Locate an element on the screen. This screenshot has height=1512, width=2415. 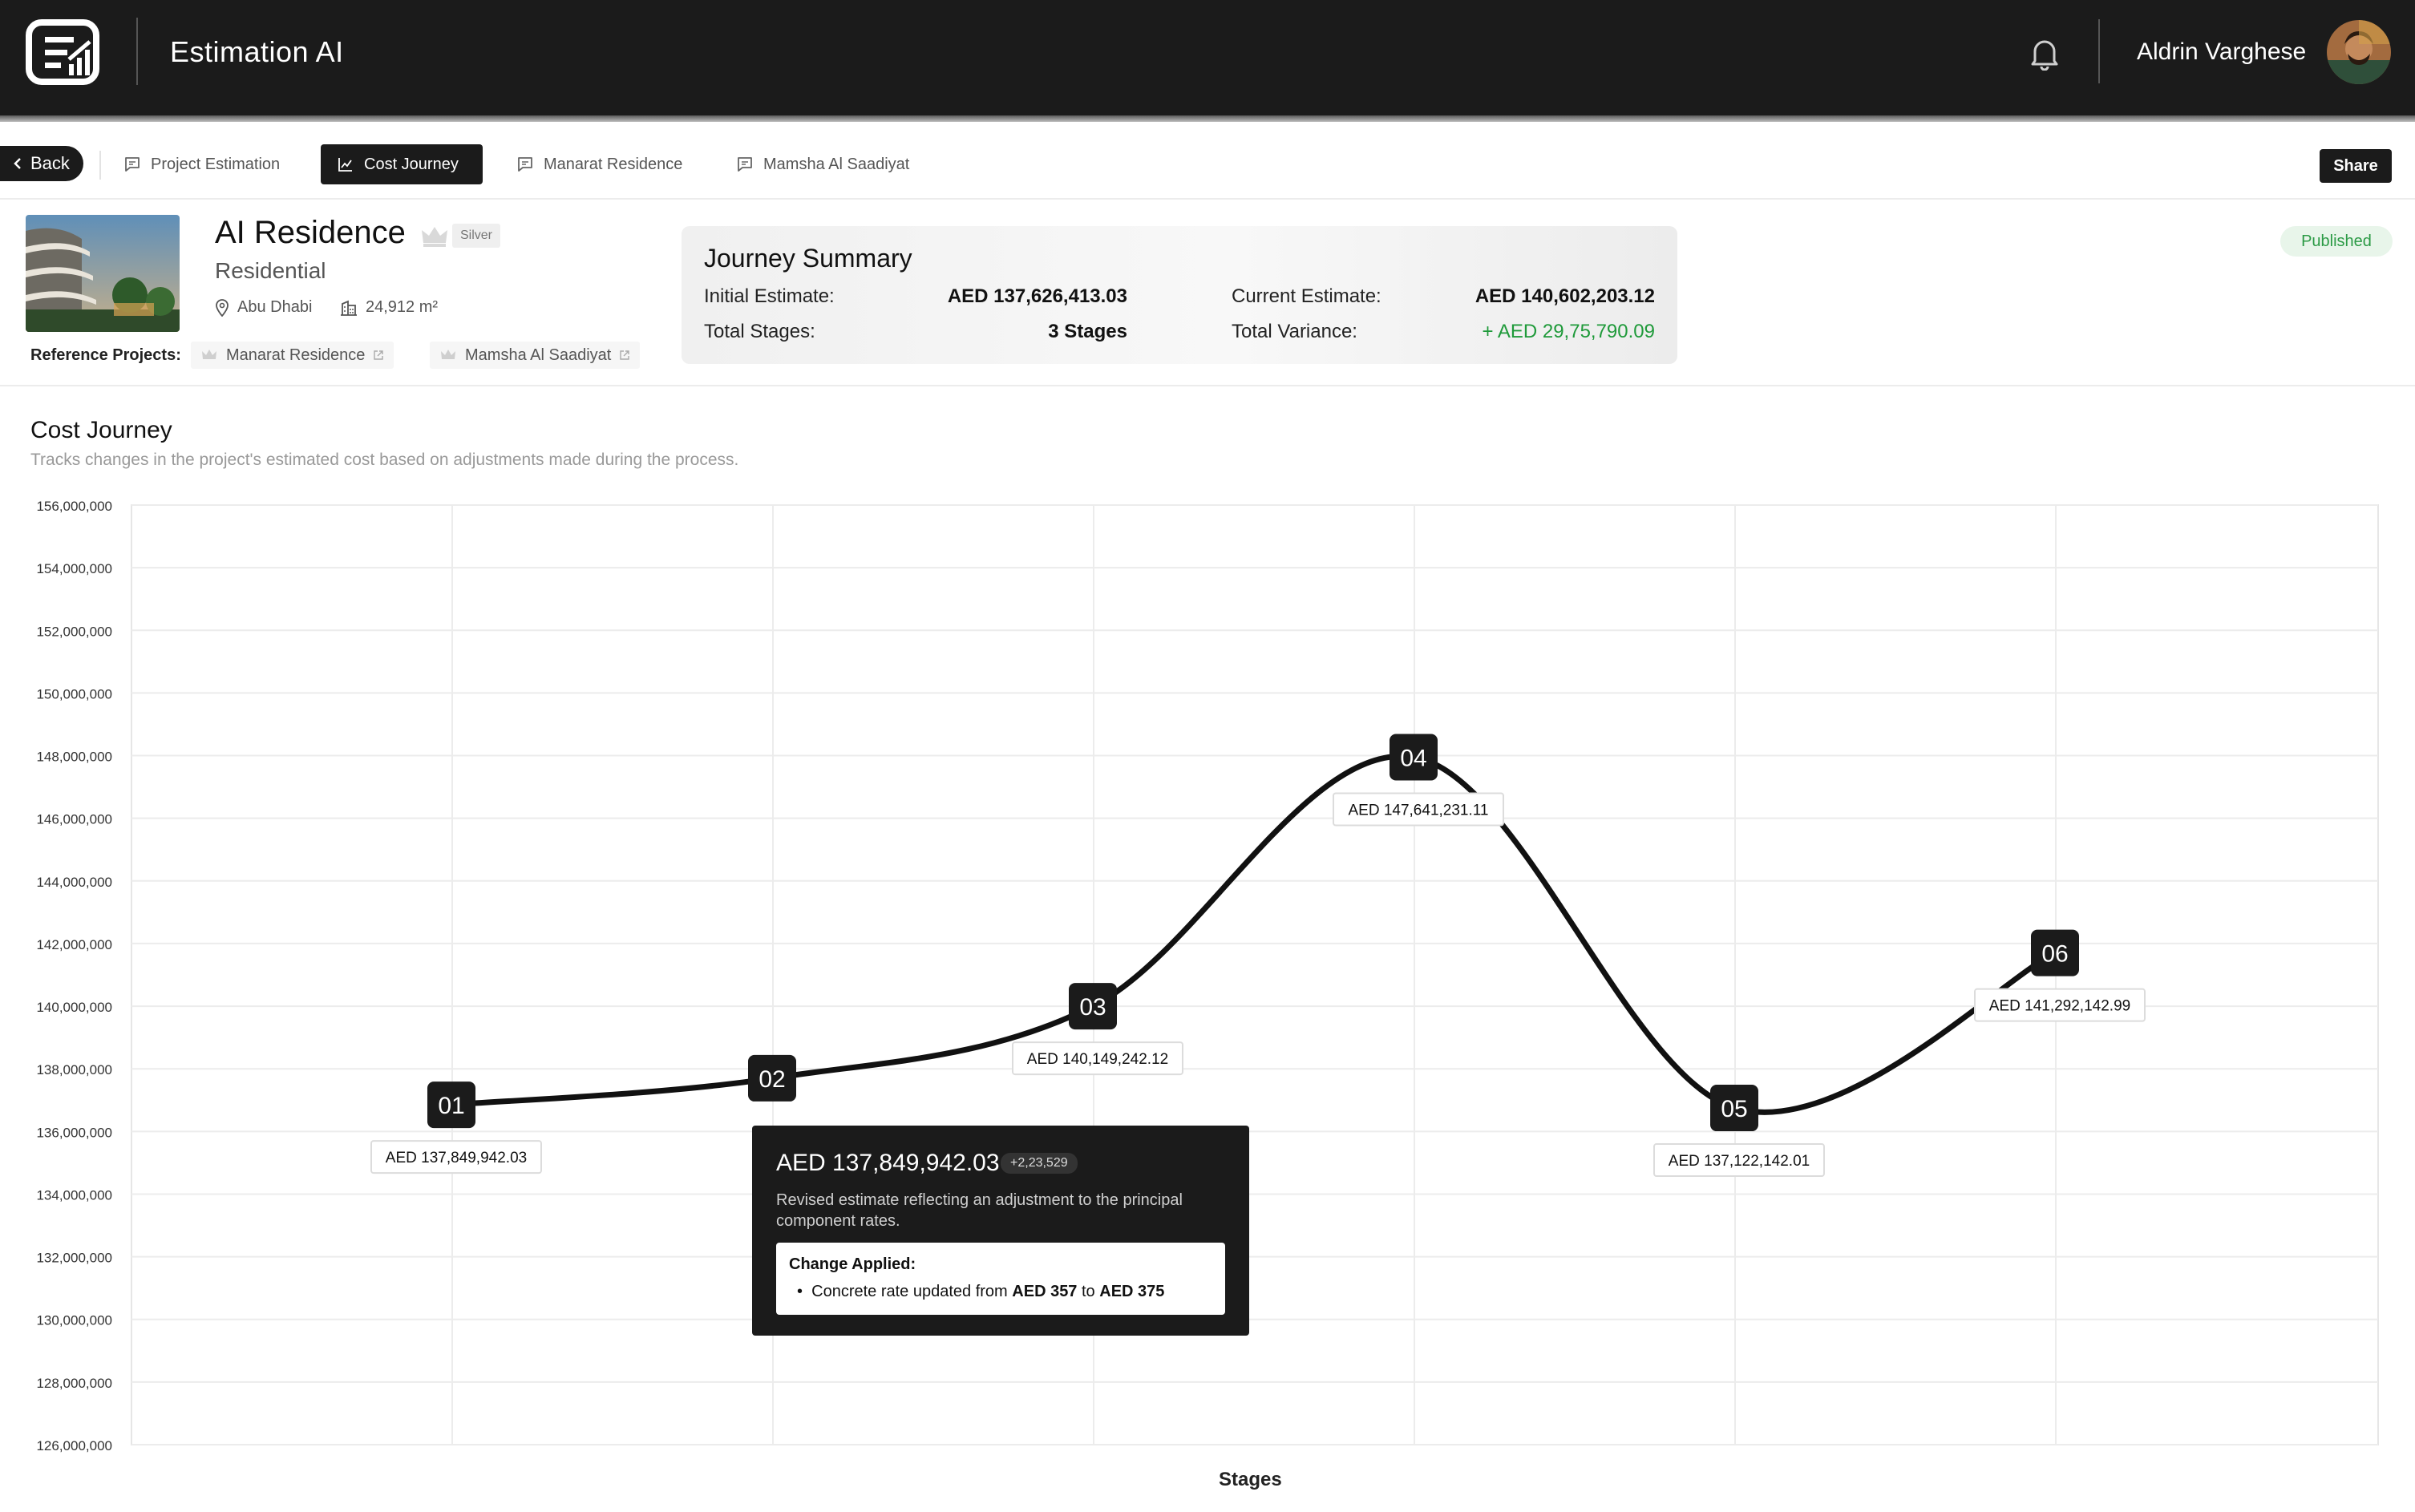
y-tick-label: 138,000,000 is located at coordinates (74, 1069).